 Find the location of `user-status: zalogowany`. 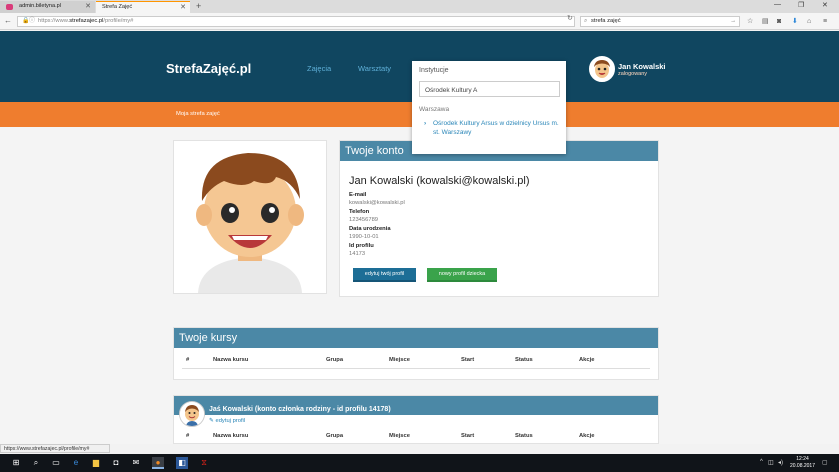

user-status: zalogowany is located at coordinates (633, 74).